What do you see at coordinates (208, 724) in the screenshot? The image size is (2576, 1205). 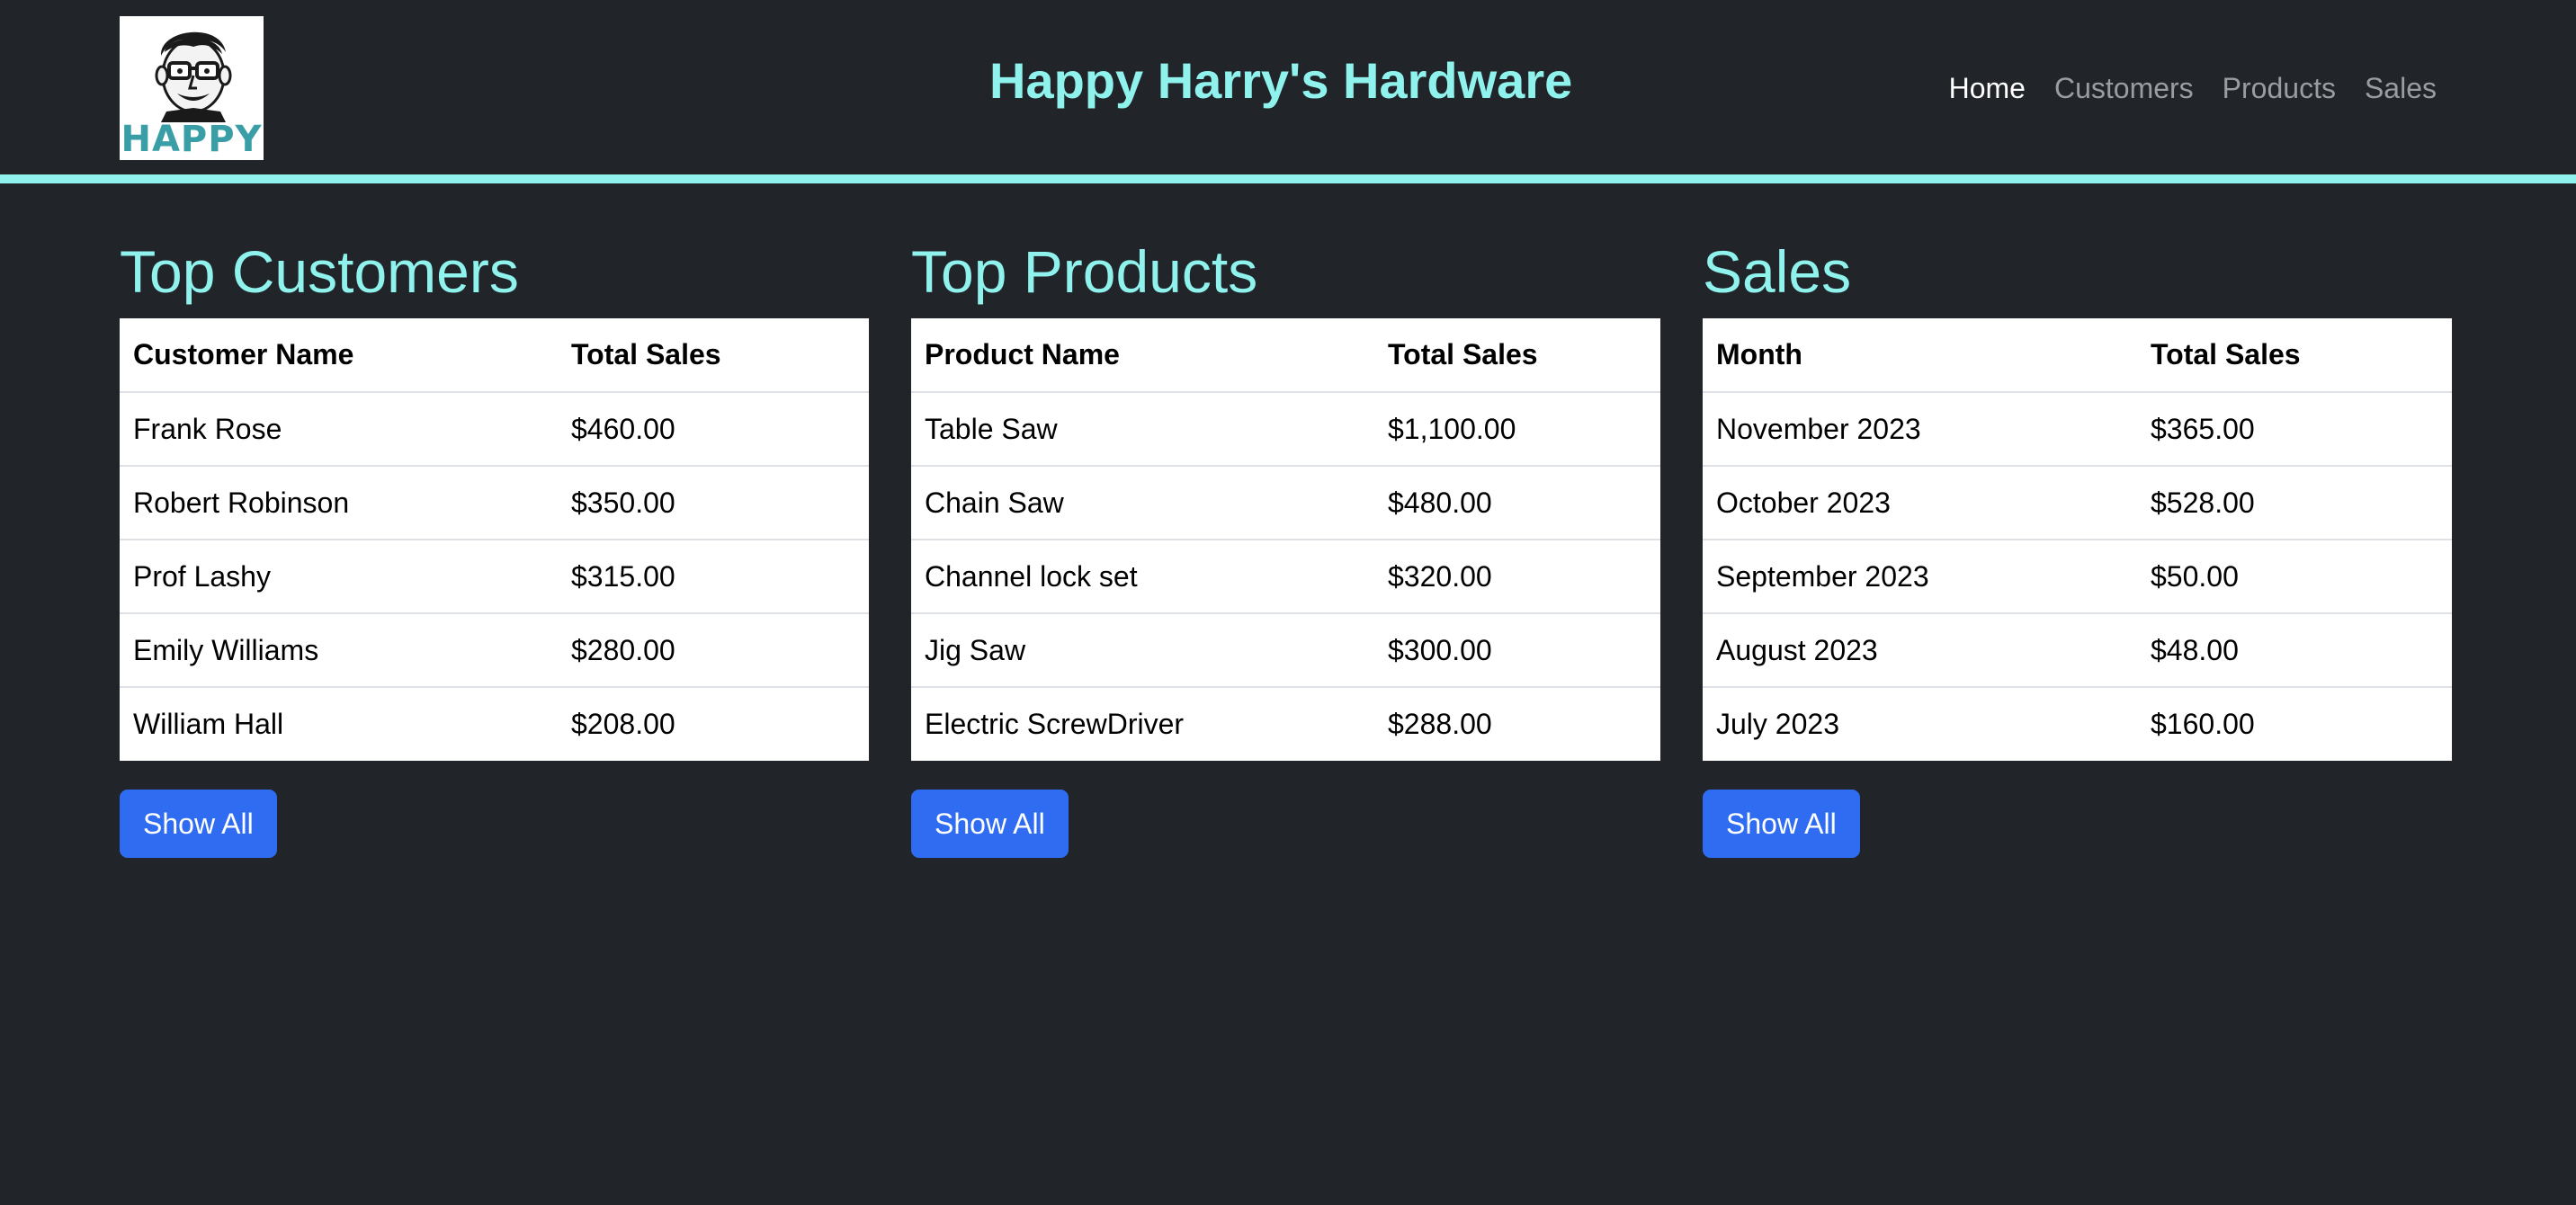 I see `customer-name-cell: William Hall` at bounding box center [208, 724].